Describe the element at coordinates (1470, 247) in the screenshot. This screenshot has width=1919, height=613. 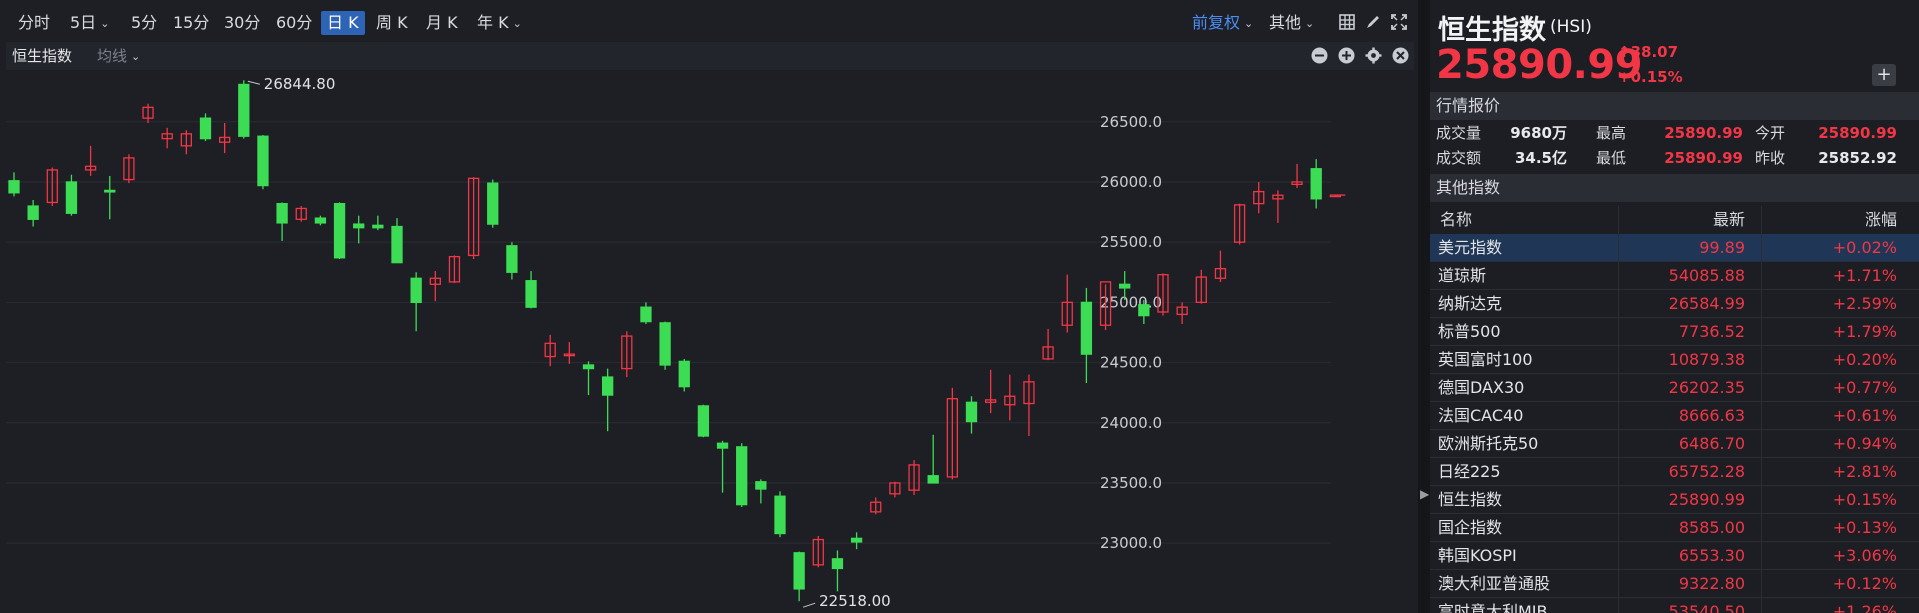
I see `index-row-name: 美元指数` at that location.